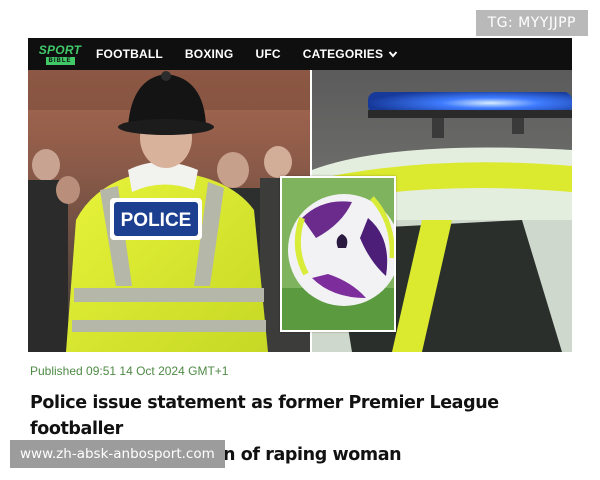  I want to click on nav-item-ufc: UFC, so click(267, 54).